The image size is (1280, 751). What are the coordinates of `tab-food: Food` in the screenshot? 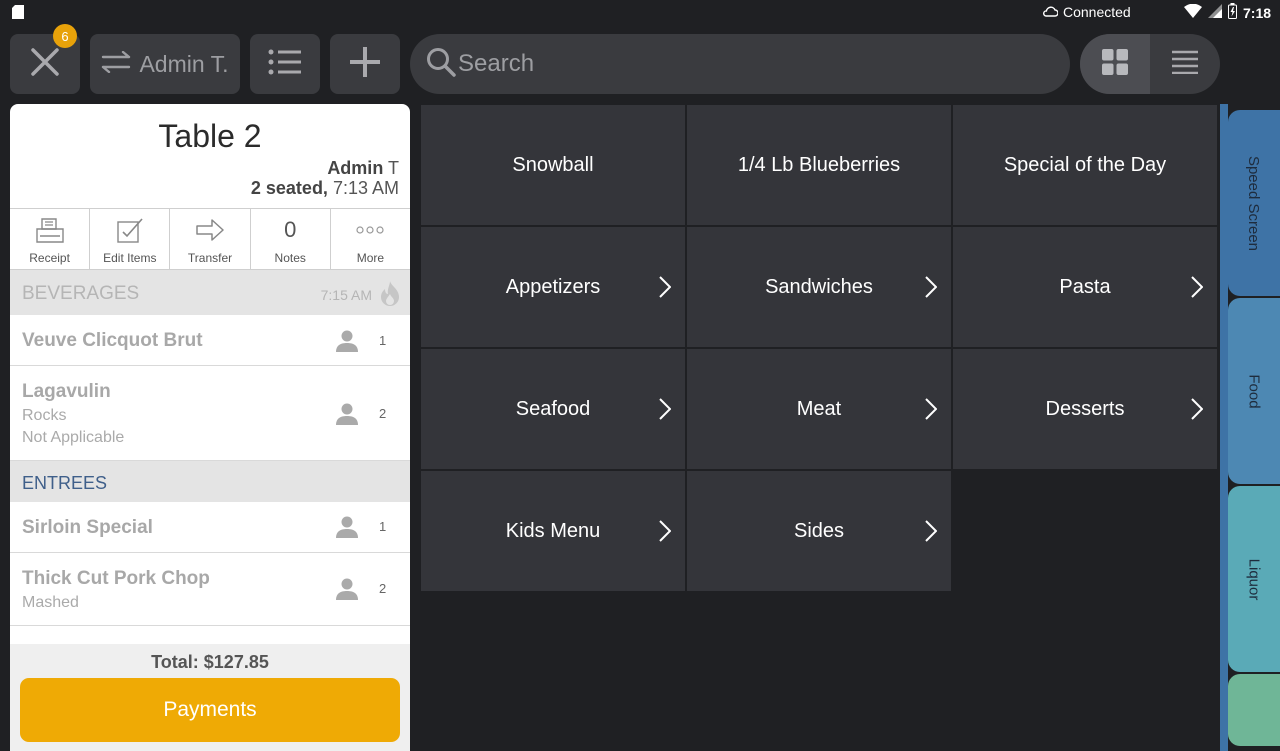 It's located at (1254, 391).